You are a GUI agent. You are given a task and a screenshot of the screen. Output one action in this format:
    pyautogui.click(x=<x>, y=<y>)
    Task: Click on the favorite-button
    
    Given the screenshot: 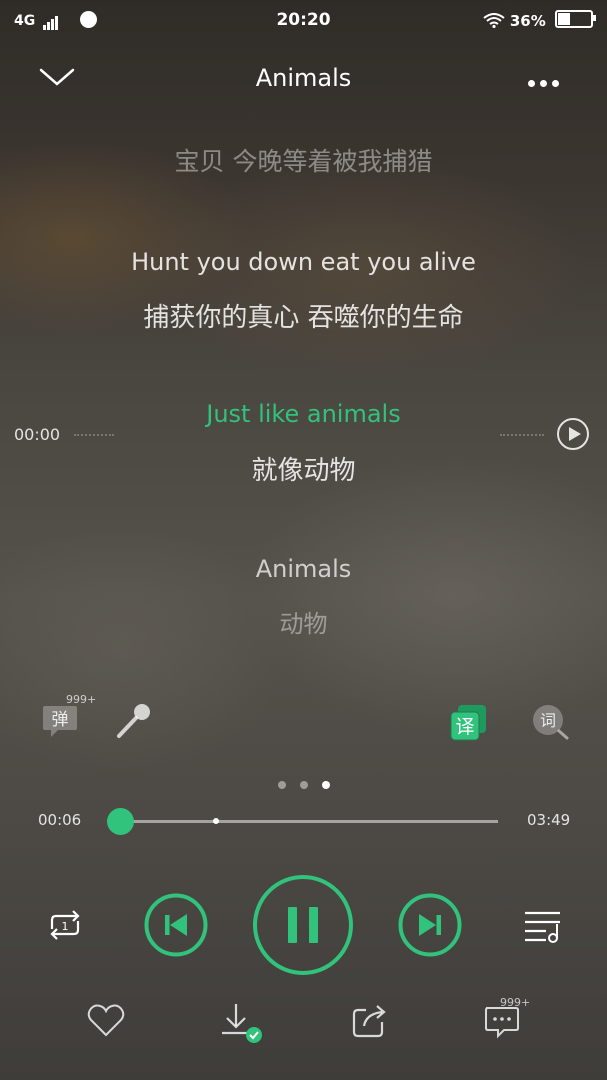 What is the action you would take?
    pyautogui.click(x=106, y=1020)
    